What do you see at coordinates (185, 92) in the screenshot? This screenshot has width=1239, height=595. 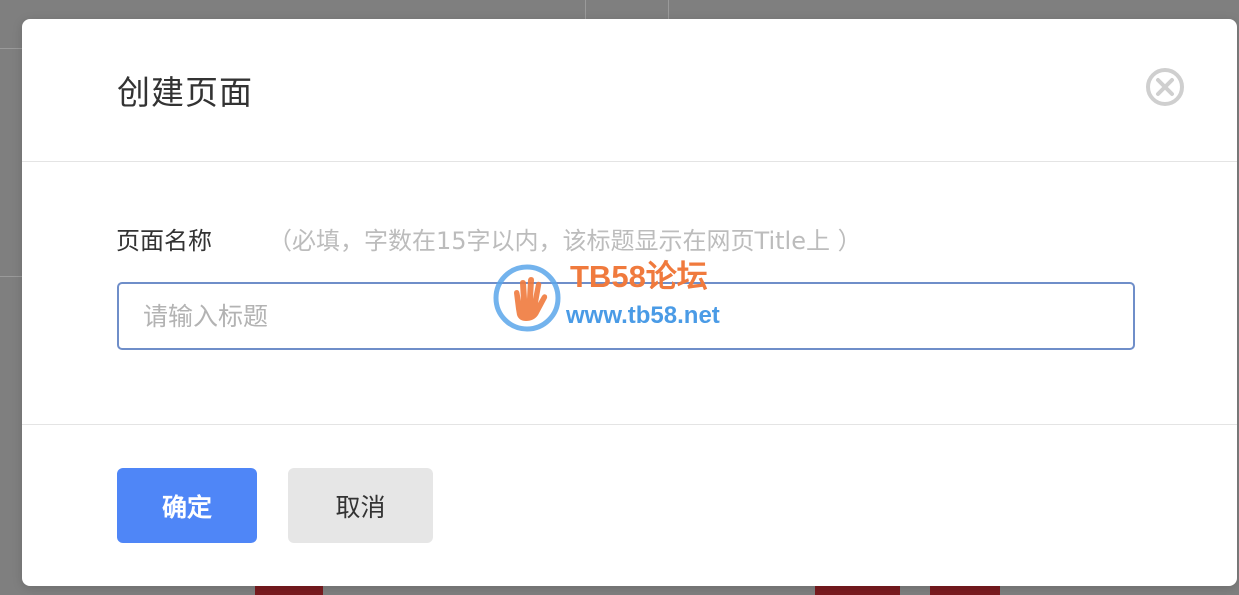 I see `dialog-title: 创建页面` at bounding box center [185, 92].